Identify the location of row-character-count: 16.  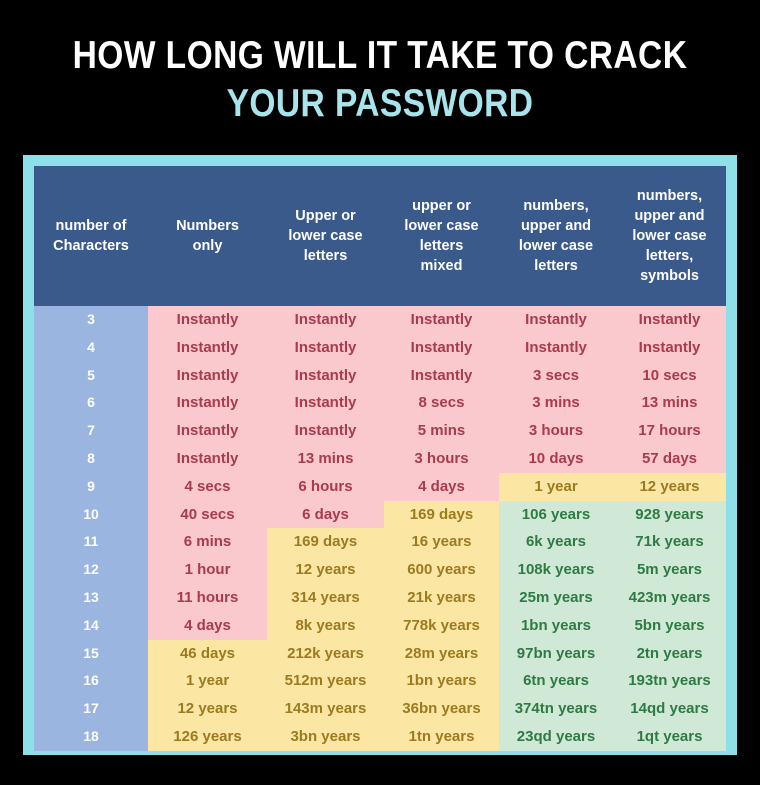
(91, 681).